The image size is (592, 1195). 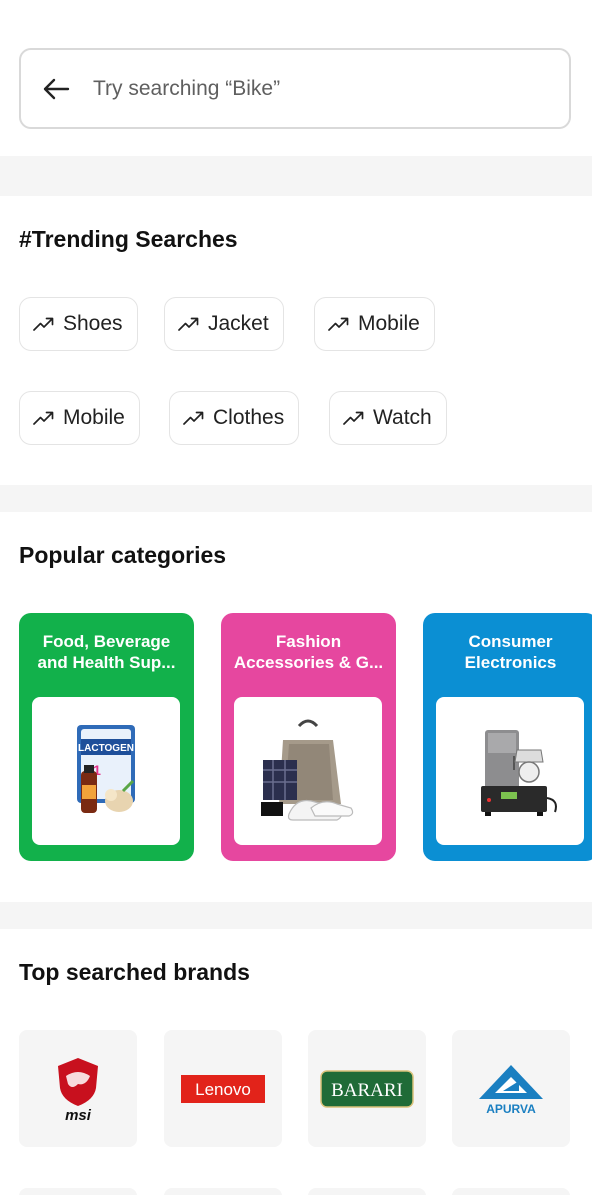 What do you see at coordinates (510, 652) in the screenshot?
I see `category-label: Consumer Electronics` at bounding box center [510, 652].